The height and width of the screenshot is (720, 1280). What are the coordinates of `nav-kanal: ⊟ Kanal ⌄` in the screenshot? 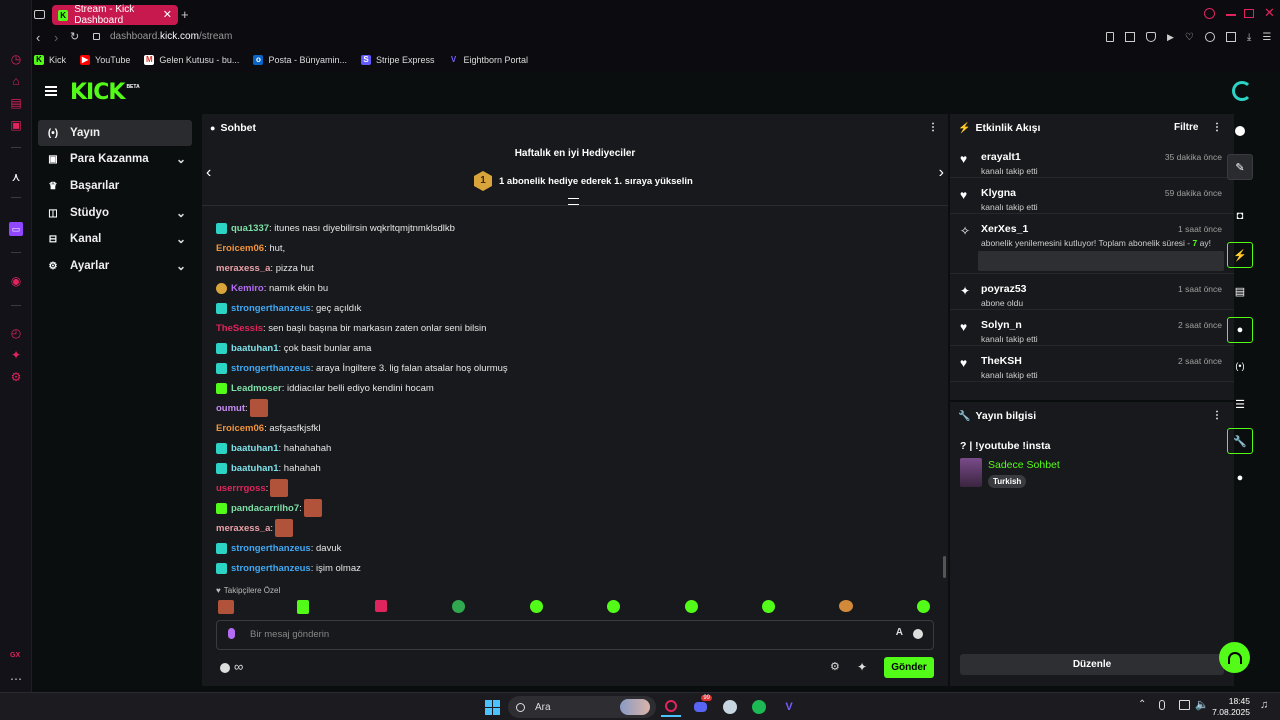 It's located at (115, 239).